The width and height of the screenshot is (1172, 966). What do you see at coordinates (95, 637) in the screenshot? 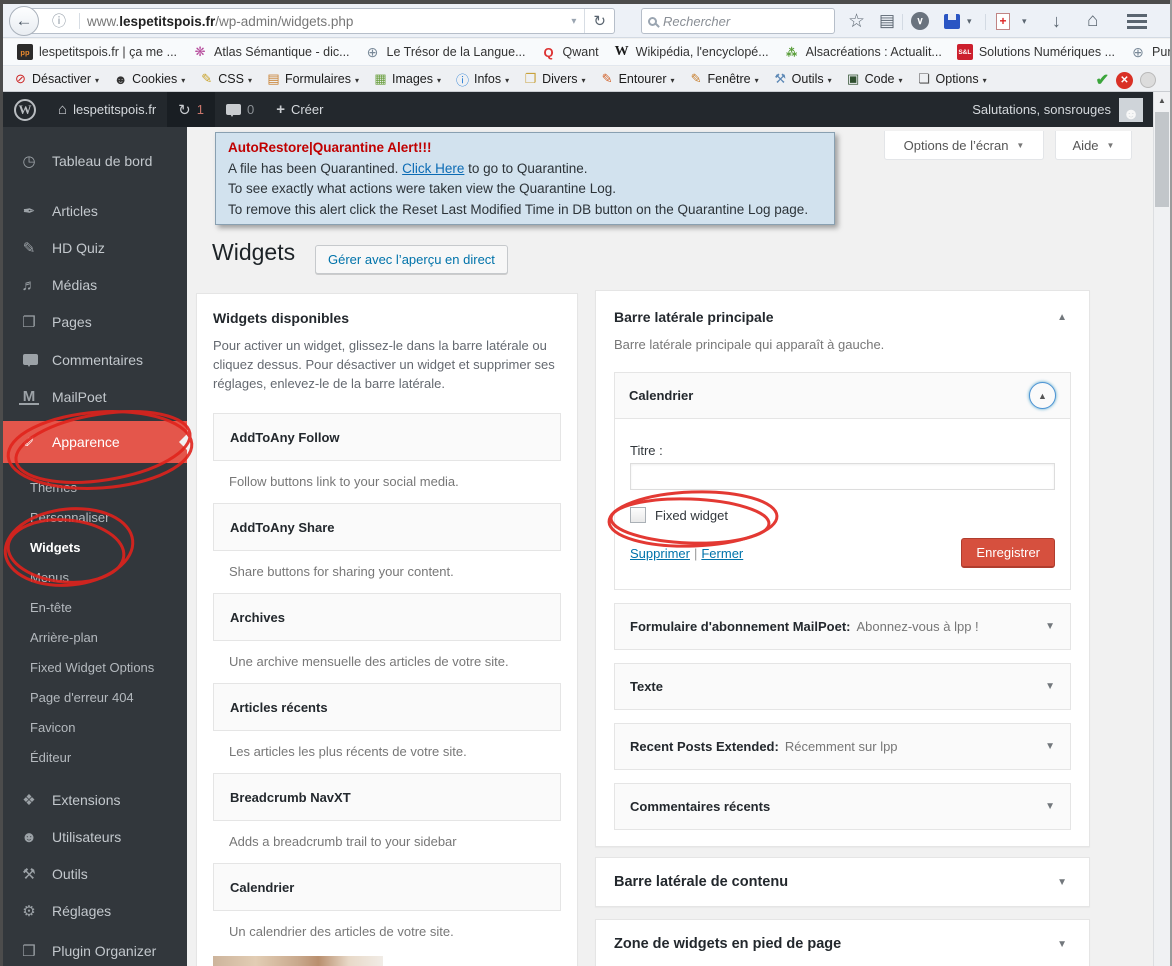
I see `submenu-background: Arrière-plan` at bounding box center [95, 637].